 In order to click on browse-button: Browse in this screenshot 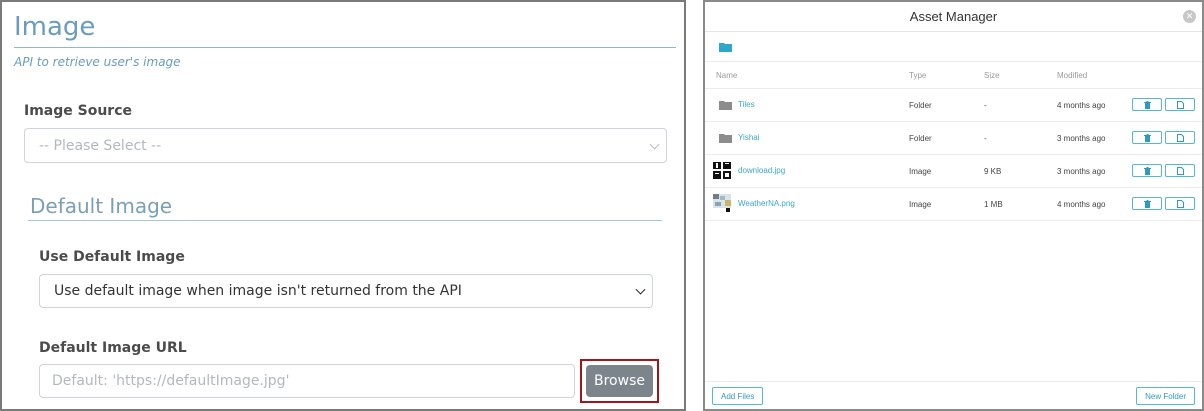, I will do `click(619, 381)`.